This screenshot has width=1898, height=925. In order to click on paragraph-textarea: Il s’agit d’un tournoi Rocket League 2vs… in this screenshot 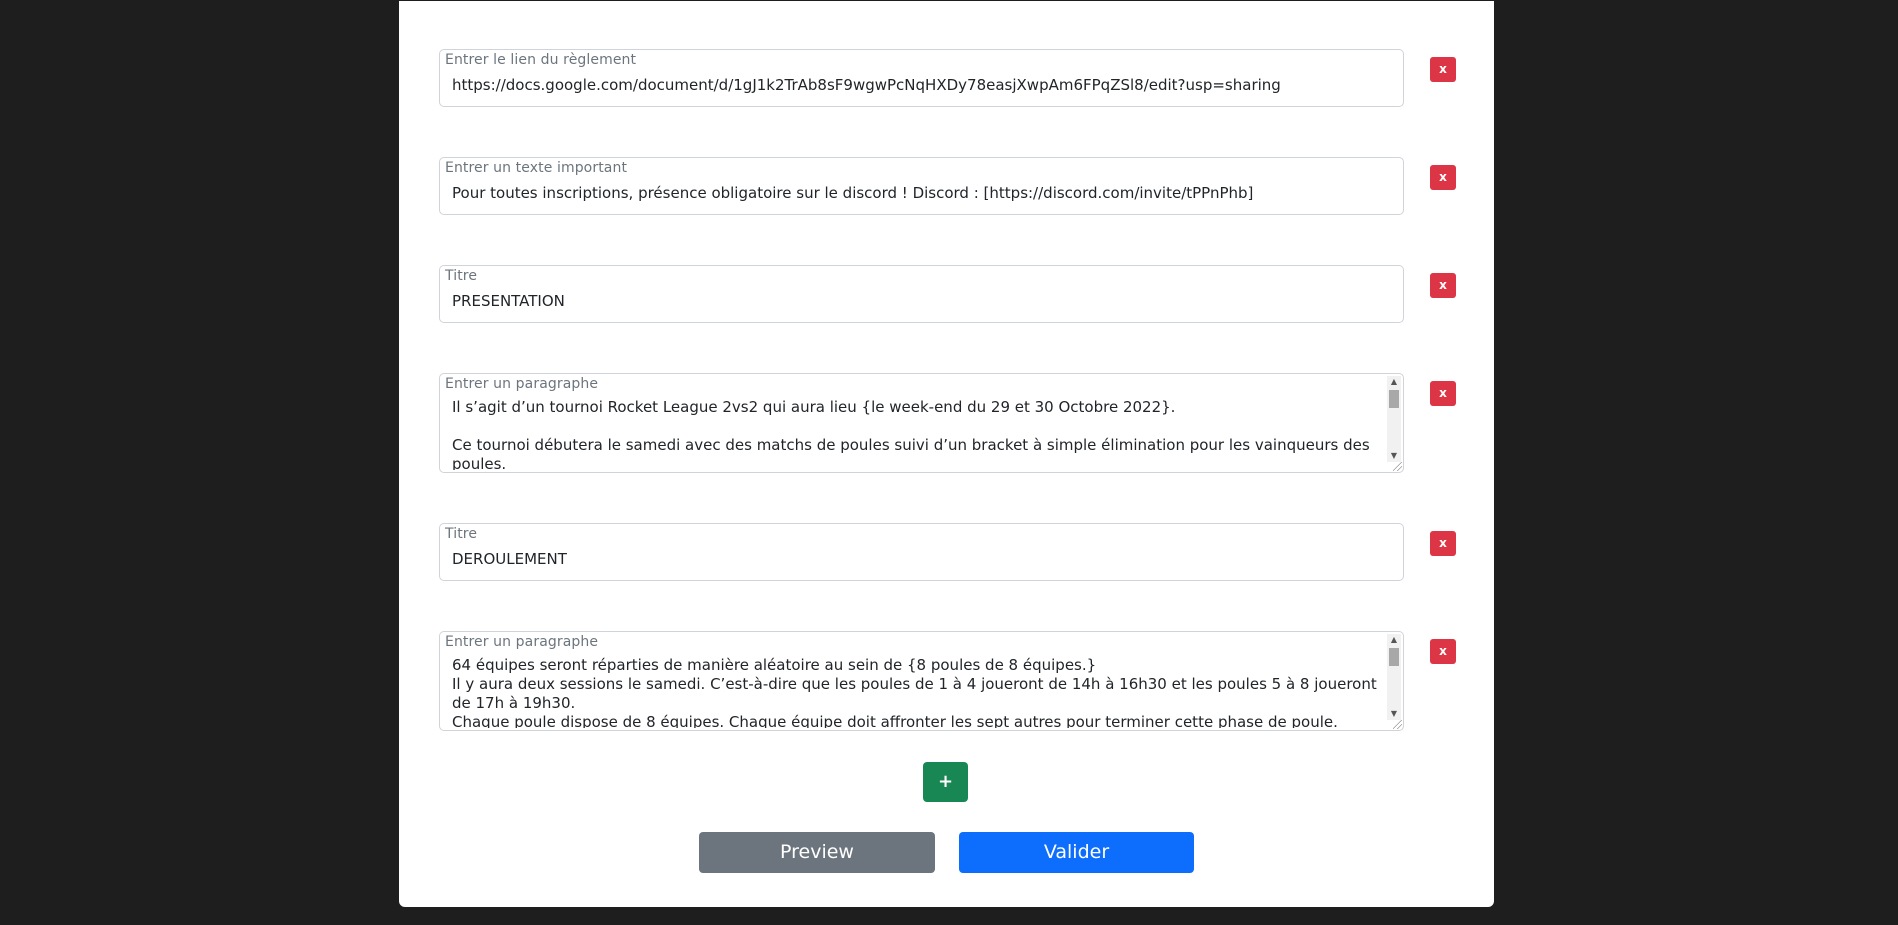, I will do `click(914, 434)`.